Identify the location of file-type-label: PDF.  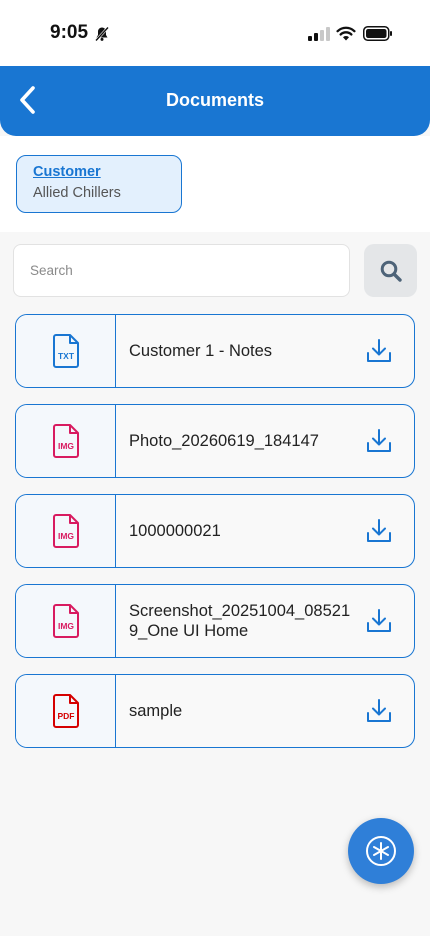
(65, 716).